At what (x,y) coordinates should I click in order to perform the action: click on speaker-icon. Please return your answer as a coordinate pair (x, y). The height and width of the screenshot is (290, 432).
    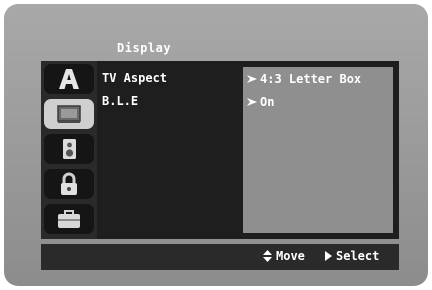
    Looking at the image, I should click on (69, 149).